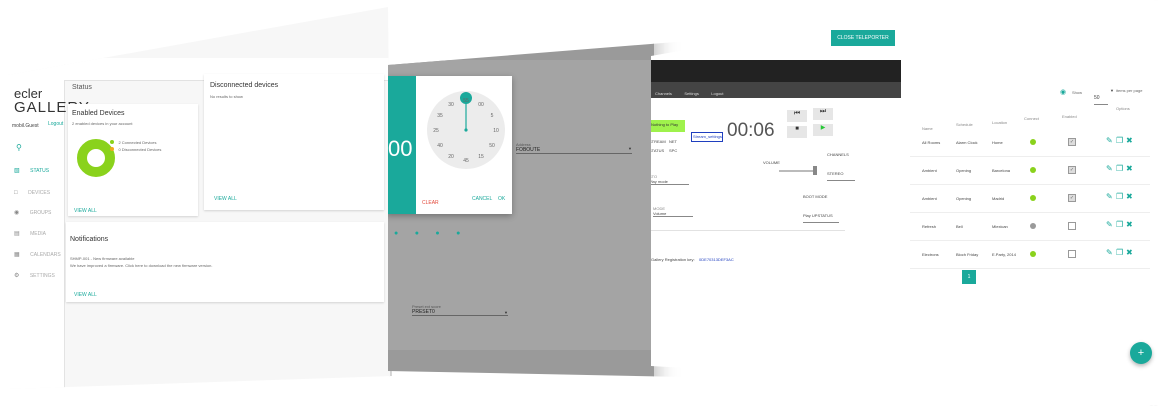  Describe the element at coordinates (440, 146) in the screenshot. I see `clock-number: 40` at that location.